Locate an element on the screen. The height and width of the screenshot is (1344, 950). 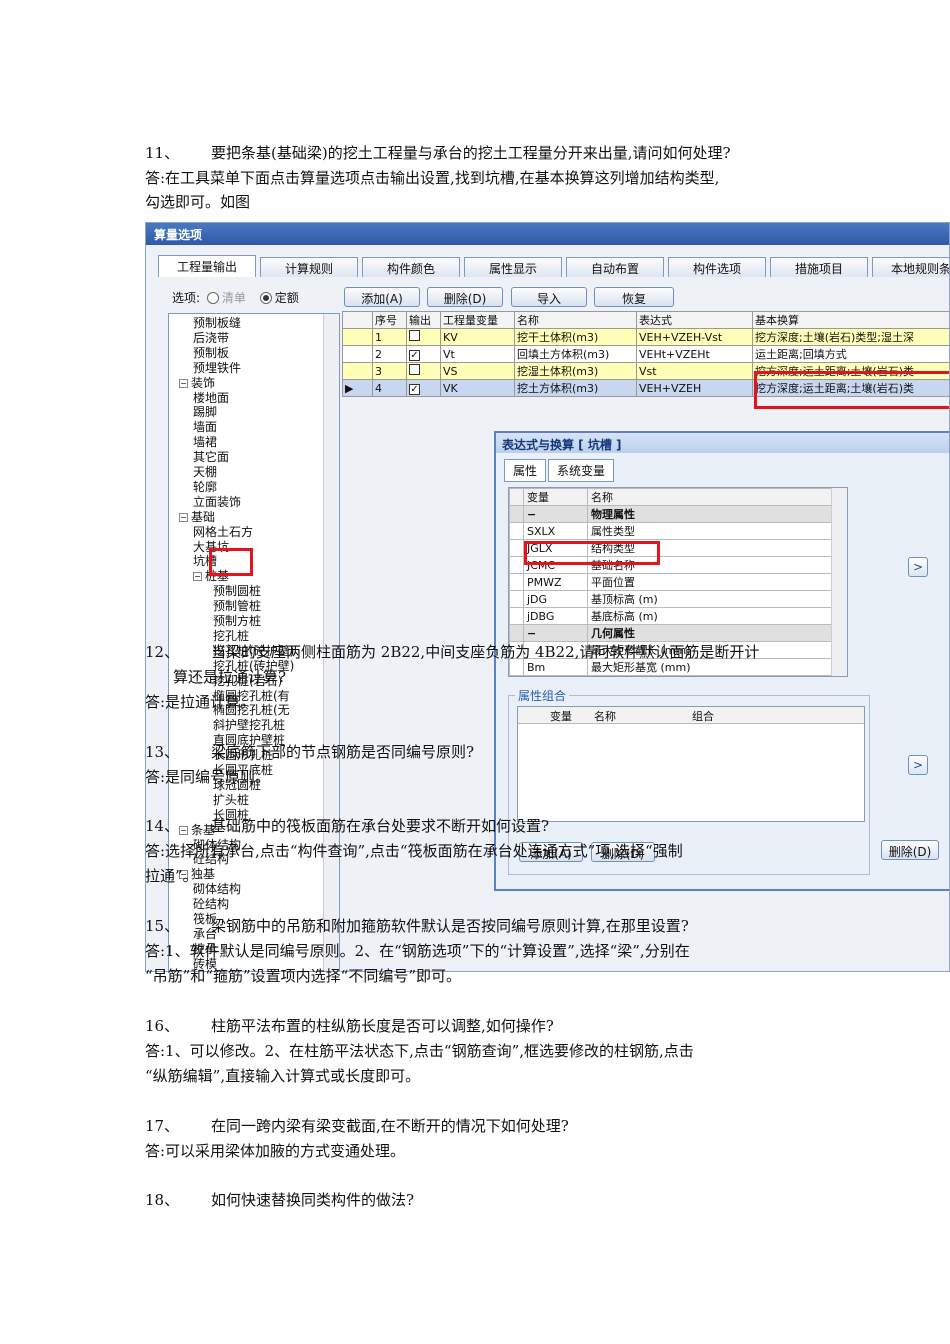
q15-question: 梁钢筋中的吊筋和附加箍筋软件默认是否按同编号原则计算,在那里设置? is located at coordinates (450, 926).